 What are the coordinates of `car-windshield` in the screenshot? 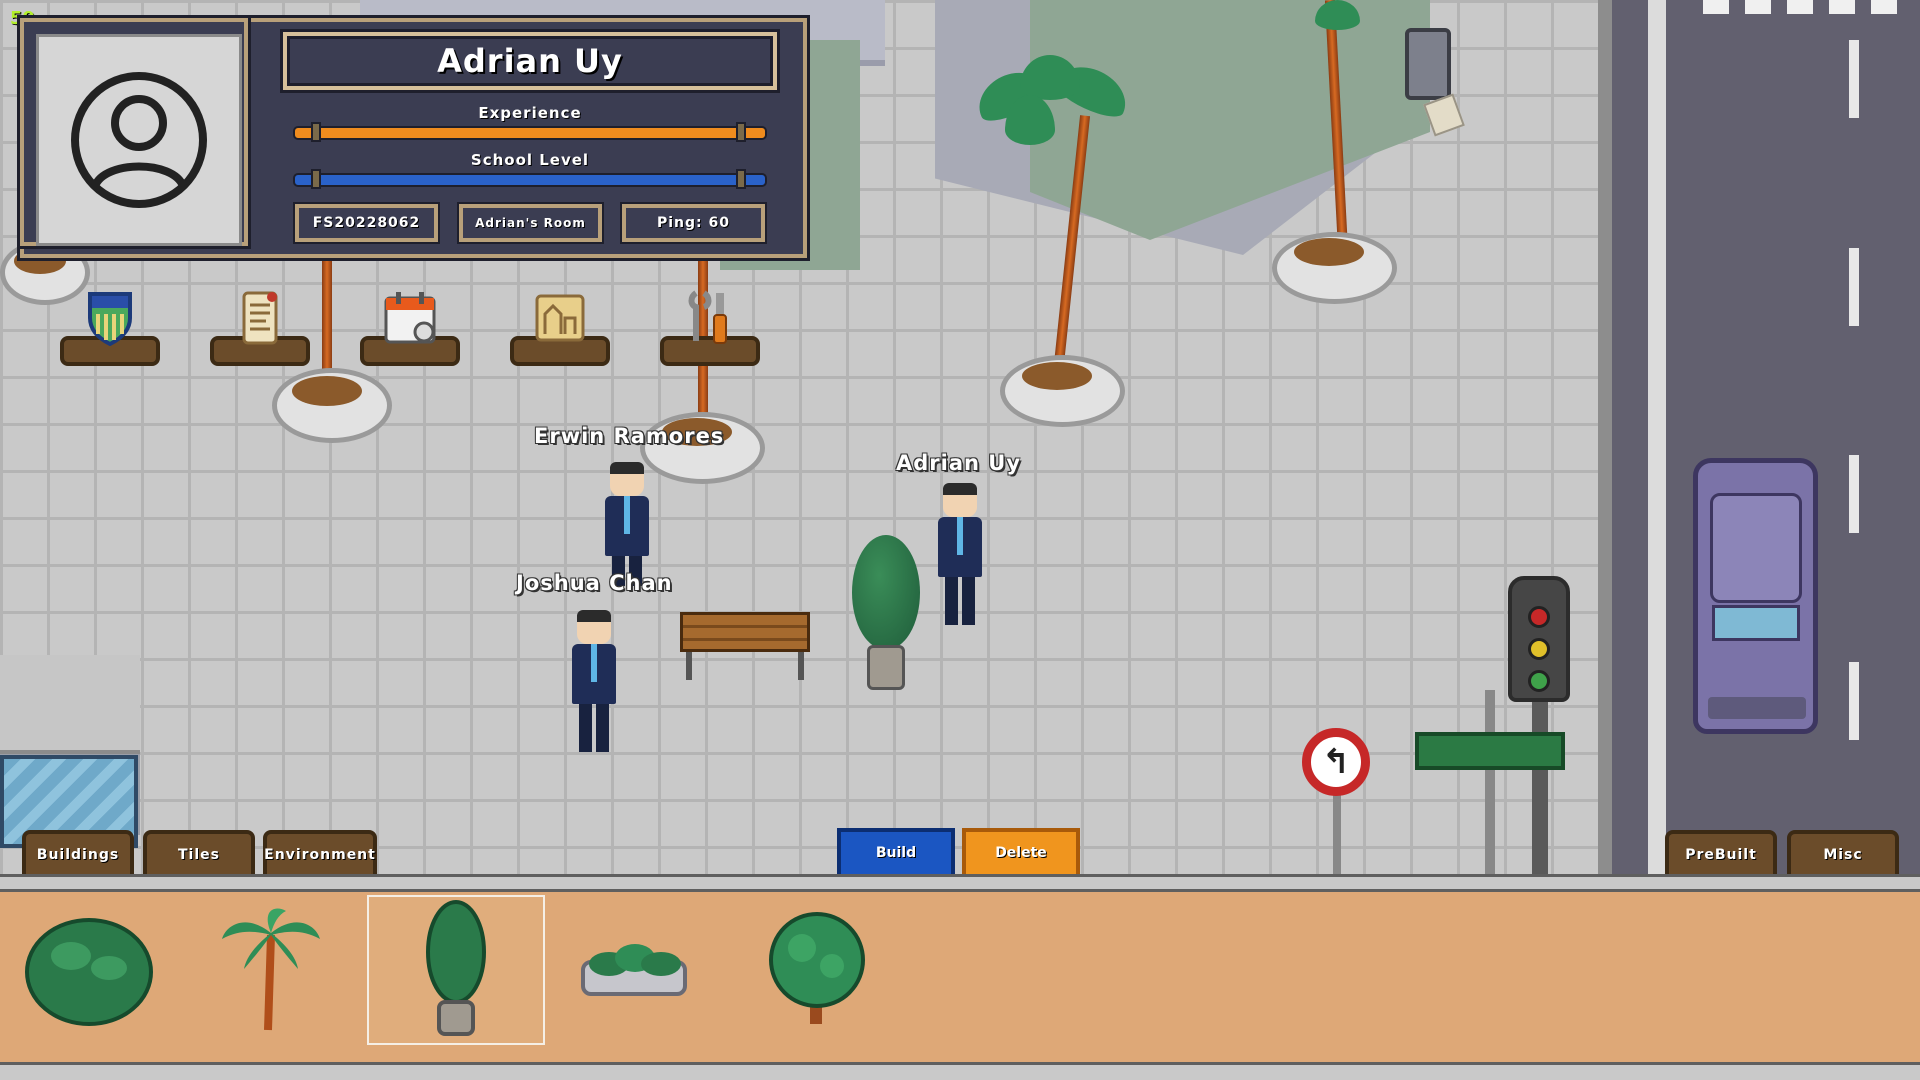 It's located at (1756, 623).